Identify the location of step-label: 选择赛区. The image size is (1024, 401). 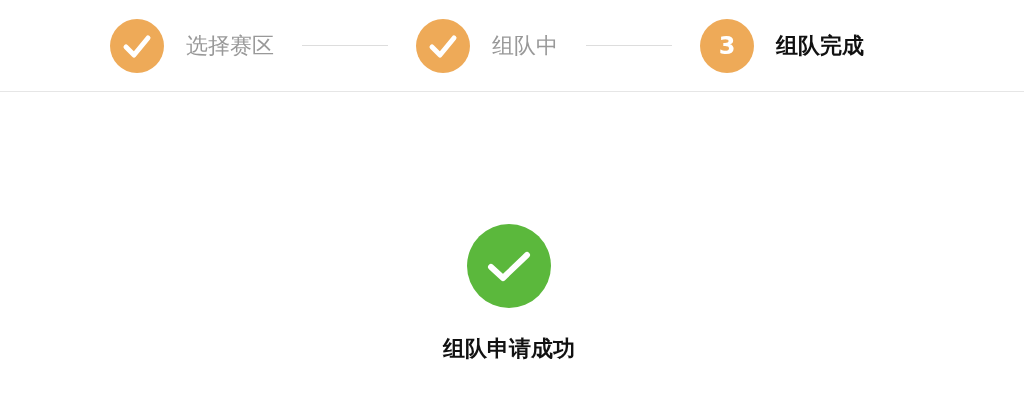
(230, 45).